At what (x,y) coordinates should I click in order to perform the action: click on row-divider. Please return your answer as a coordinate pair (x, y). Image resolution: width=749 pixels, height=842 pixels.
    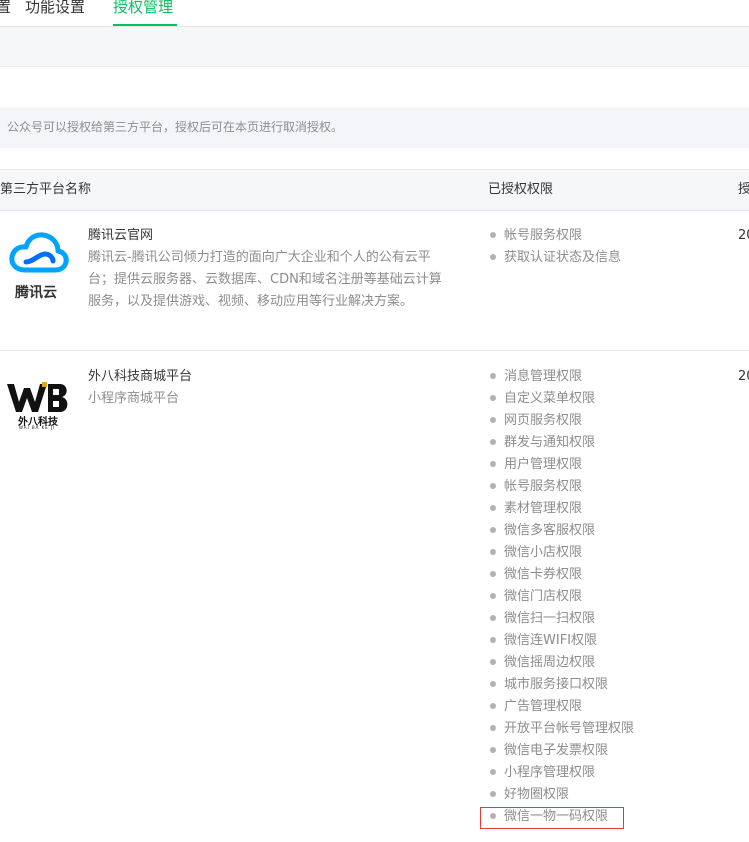
    Looking at the image, I should click on (374, 350).